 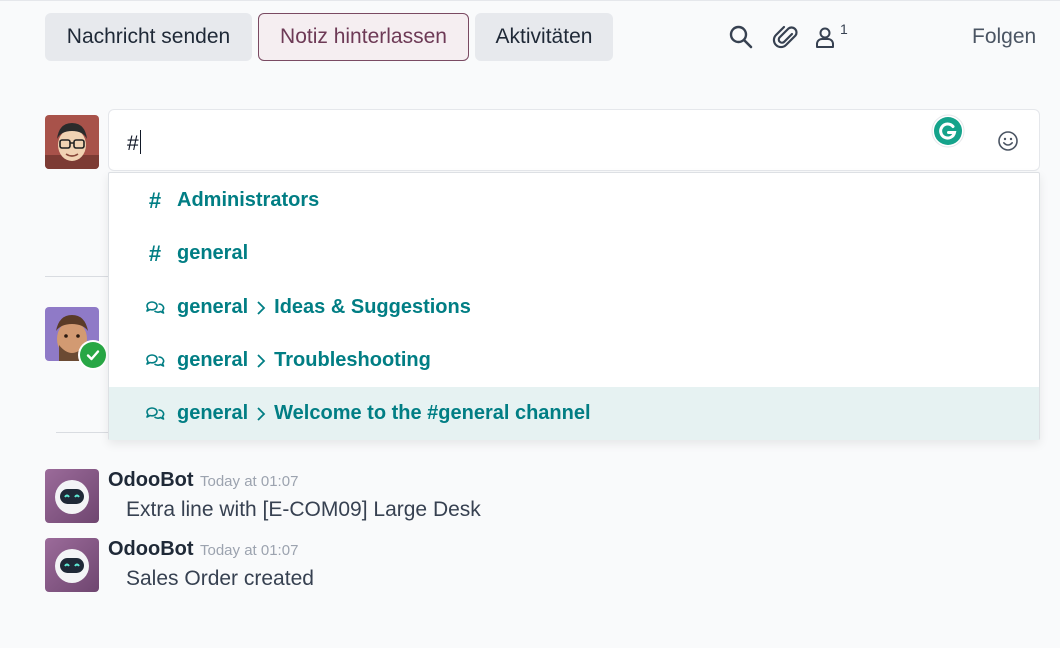 I want to click on current-user-avatar, so click(x=72, y=142).